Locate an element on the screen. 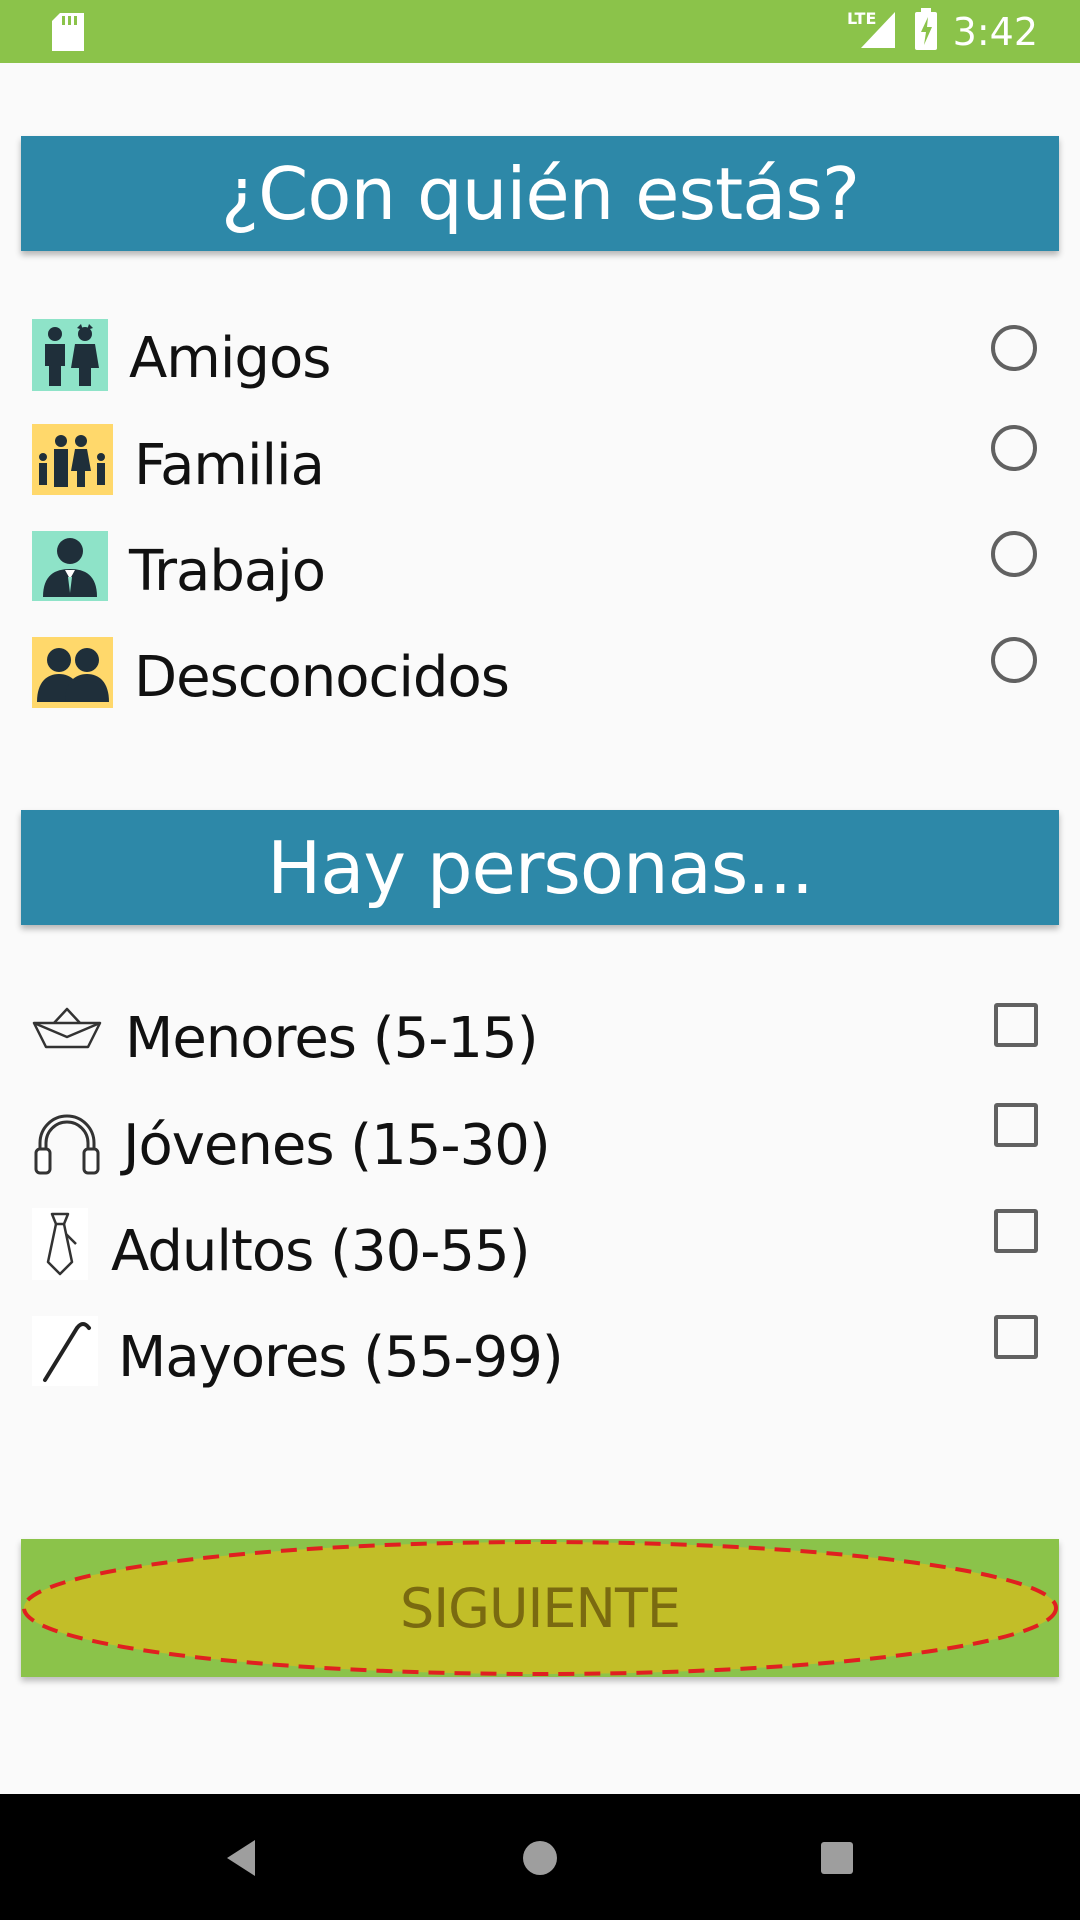  cane-icon is located at coordinates (65, 1351).